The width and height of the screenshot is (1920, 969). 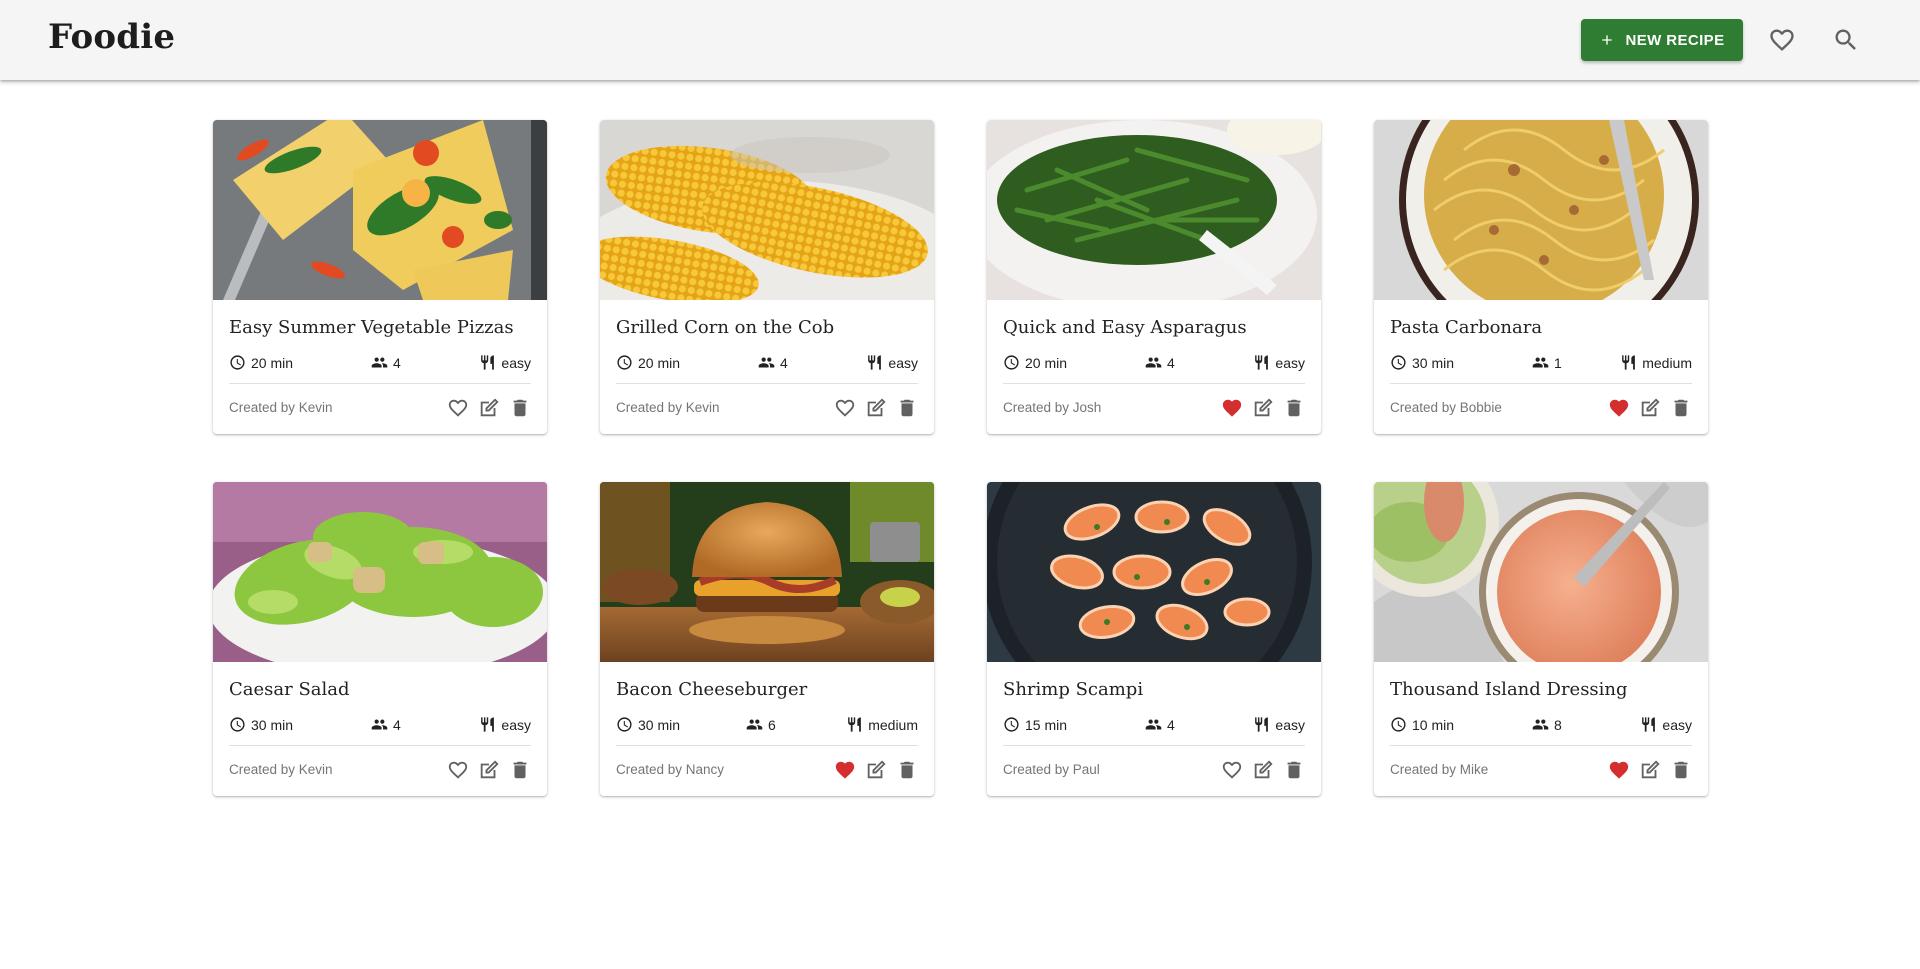 What do you see at coordinates (1846, 40) in the screenshot?
I see `search-button` at bounding box center [1846, 40].